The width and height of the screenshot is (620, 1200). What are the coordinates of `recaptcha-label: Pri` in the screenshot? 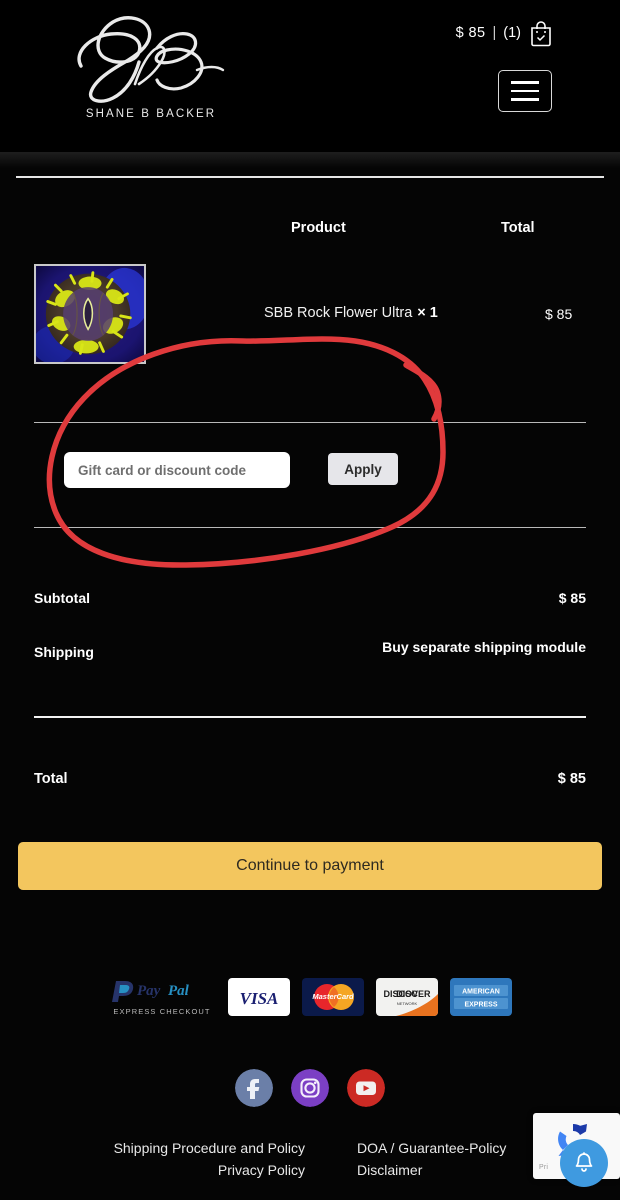 It's located at (544, 1167).